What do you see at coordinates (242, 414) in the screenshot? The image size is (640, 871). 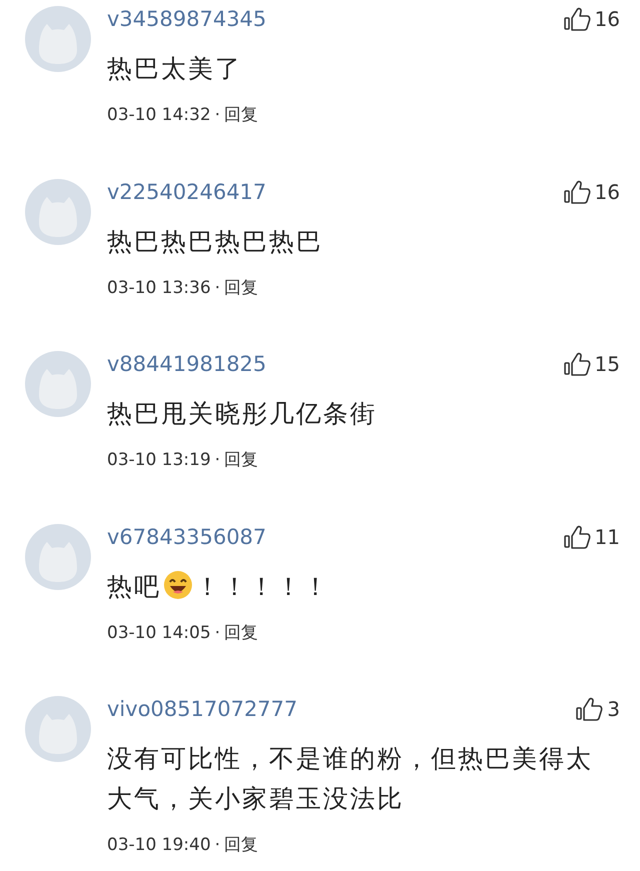 I see `comment-text: 热巴甩关晓彤几亿条街` at bounding box center [242, 414].